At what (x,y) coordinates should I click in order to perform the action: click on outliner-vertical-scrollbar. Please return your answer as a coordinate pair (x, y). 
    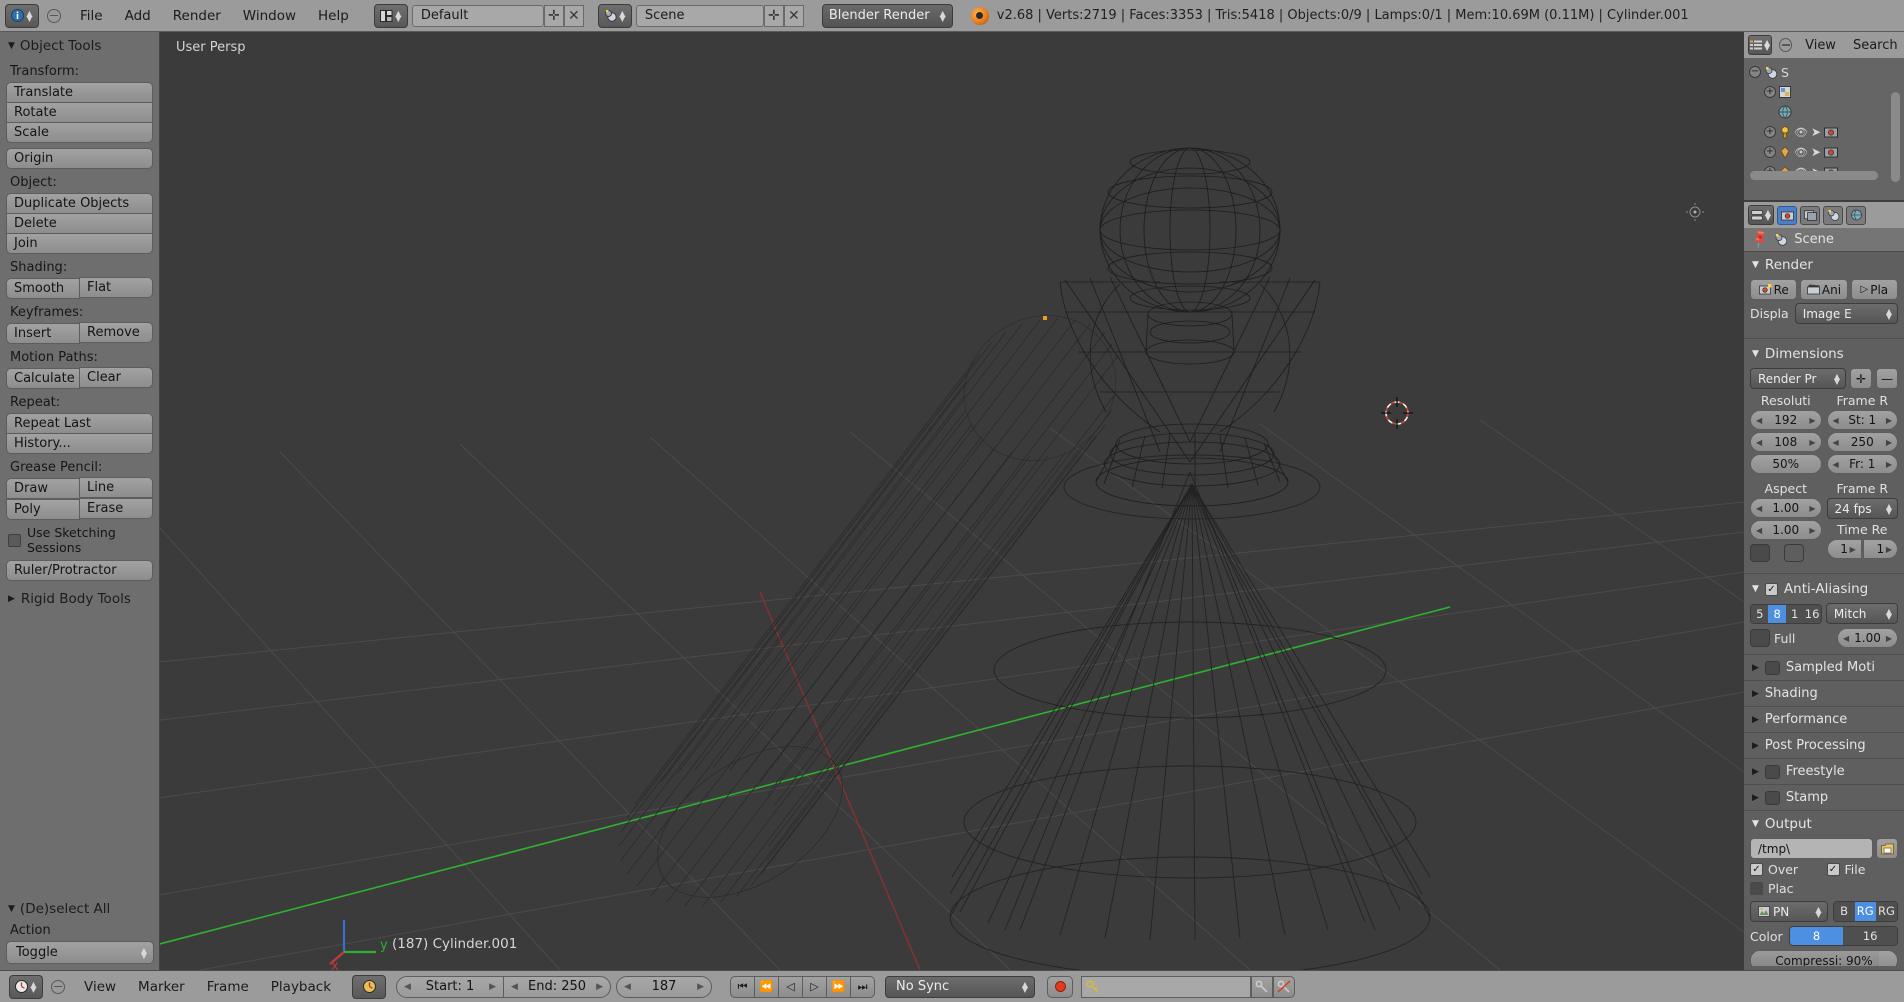
    Looking at the image, I should click on (1895, 137).